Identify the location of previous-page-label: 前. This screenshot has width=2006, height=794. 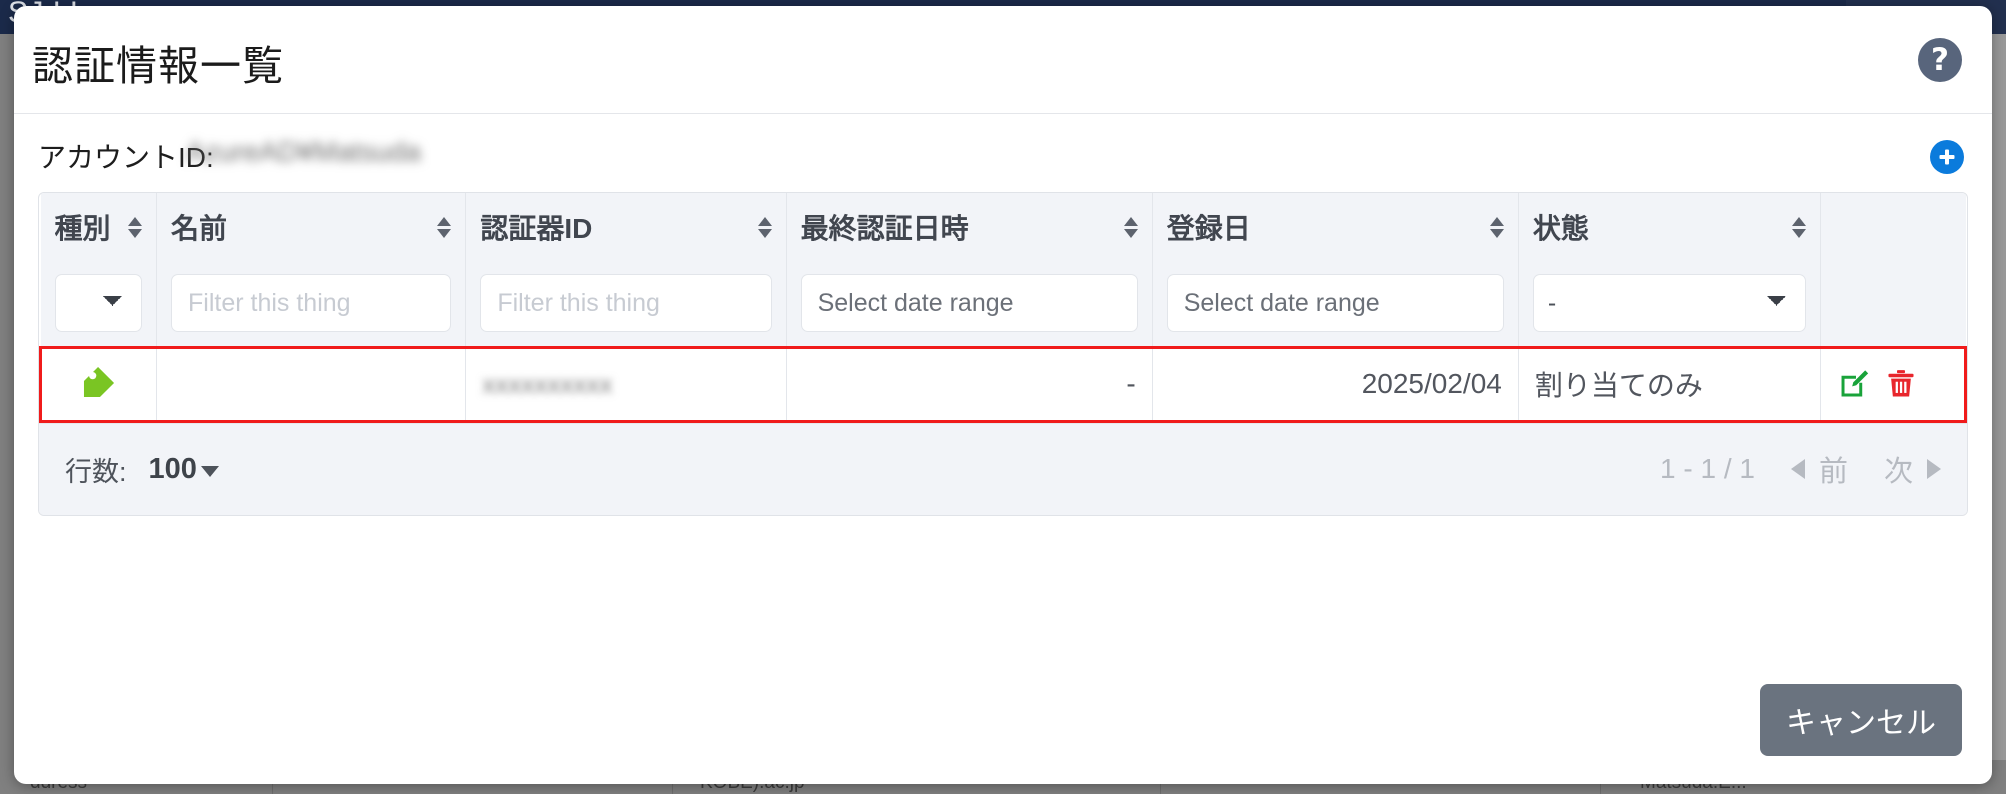
(1833, 472).